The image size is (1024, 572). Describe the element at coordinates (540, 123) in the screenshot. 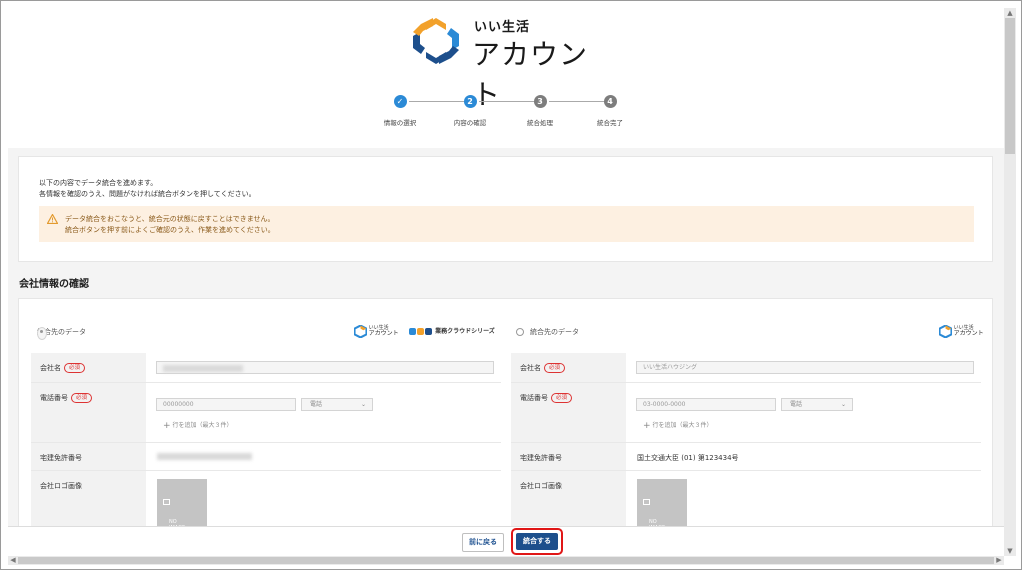

I see `step-label: 統合処理` at that location.